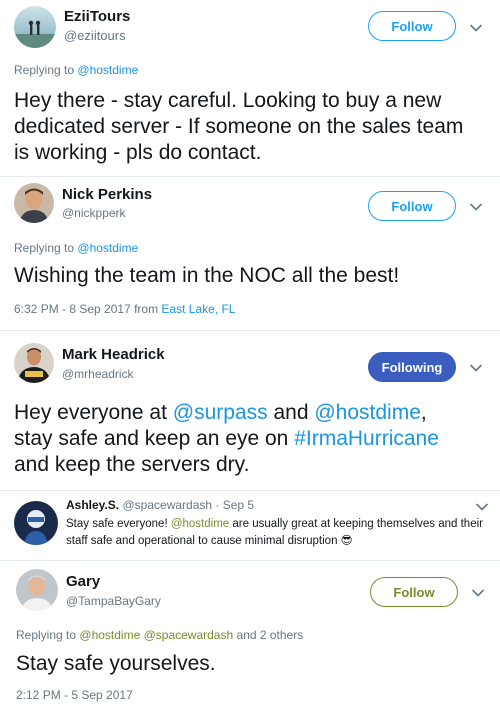  Describe the element at coordinates (346, 541) in the screenshot. I see `emoji-sunglasses: 😎` at that location.